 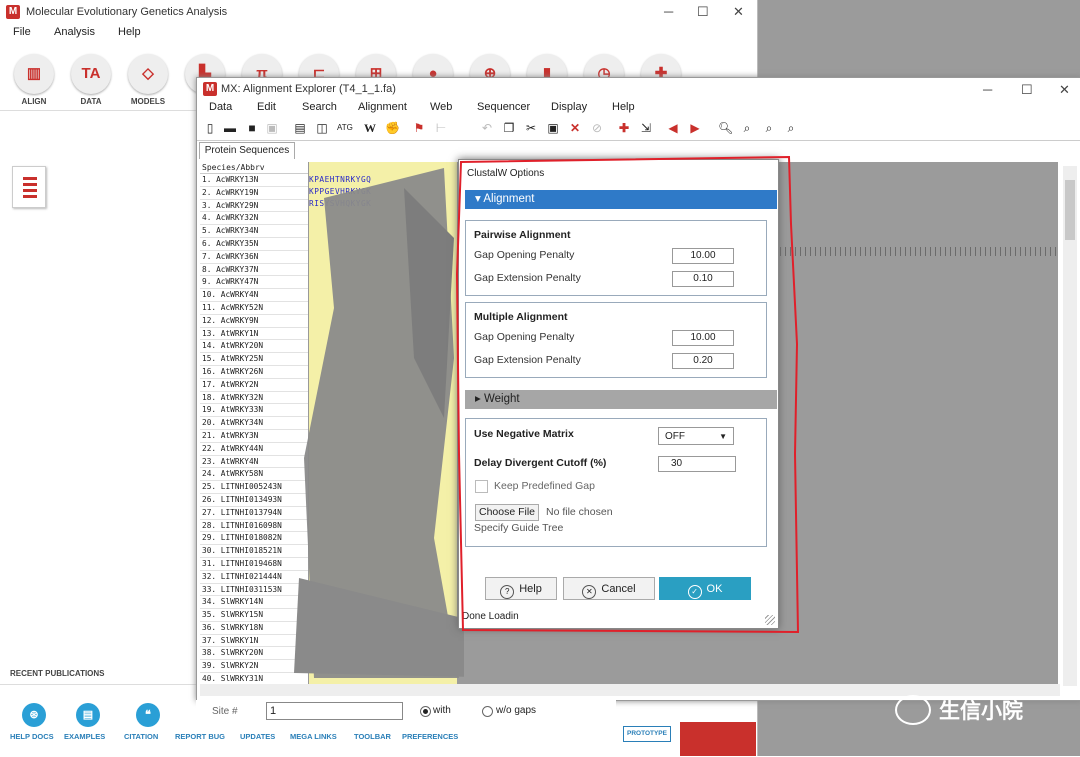 I want to click on menu-display: Display, so click(x=569, y=107).